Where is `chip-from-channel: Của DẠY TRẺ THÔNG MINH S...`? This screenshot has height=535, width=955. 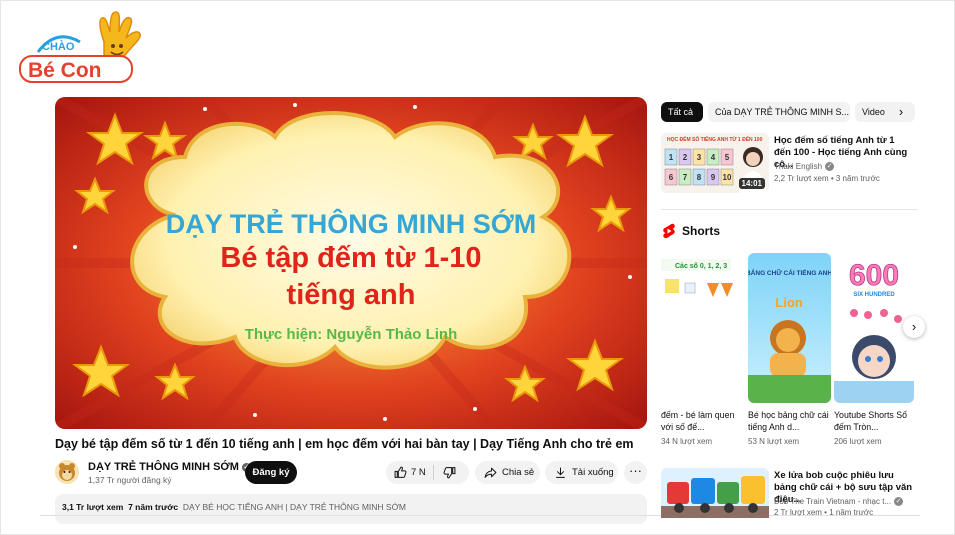
chip-from-channel: Của DẠY TRẺ THÔNG MINH S... is located at coordinates (779, 112).